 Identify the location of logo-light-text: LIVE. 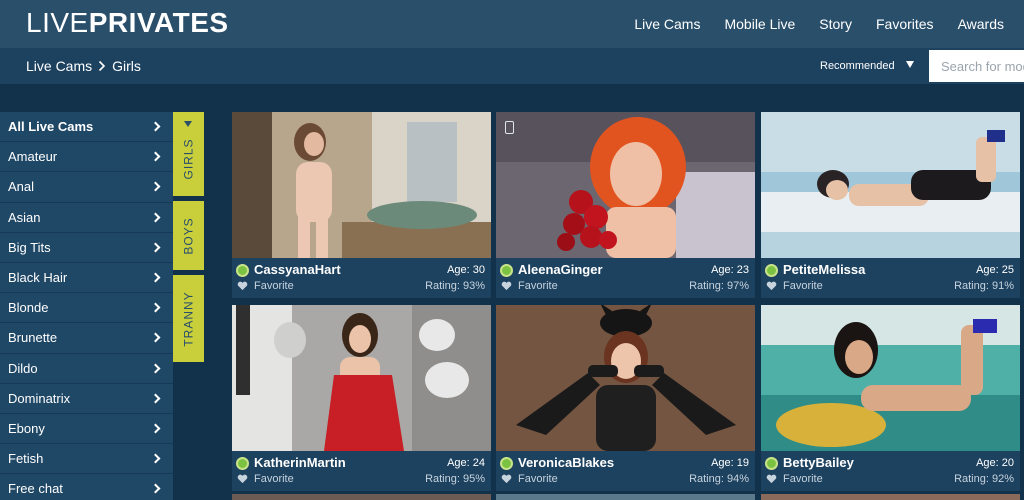
(57, 22).